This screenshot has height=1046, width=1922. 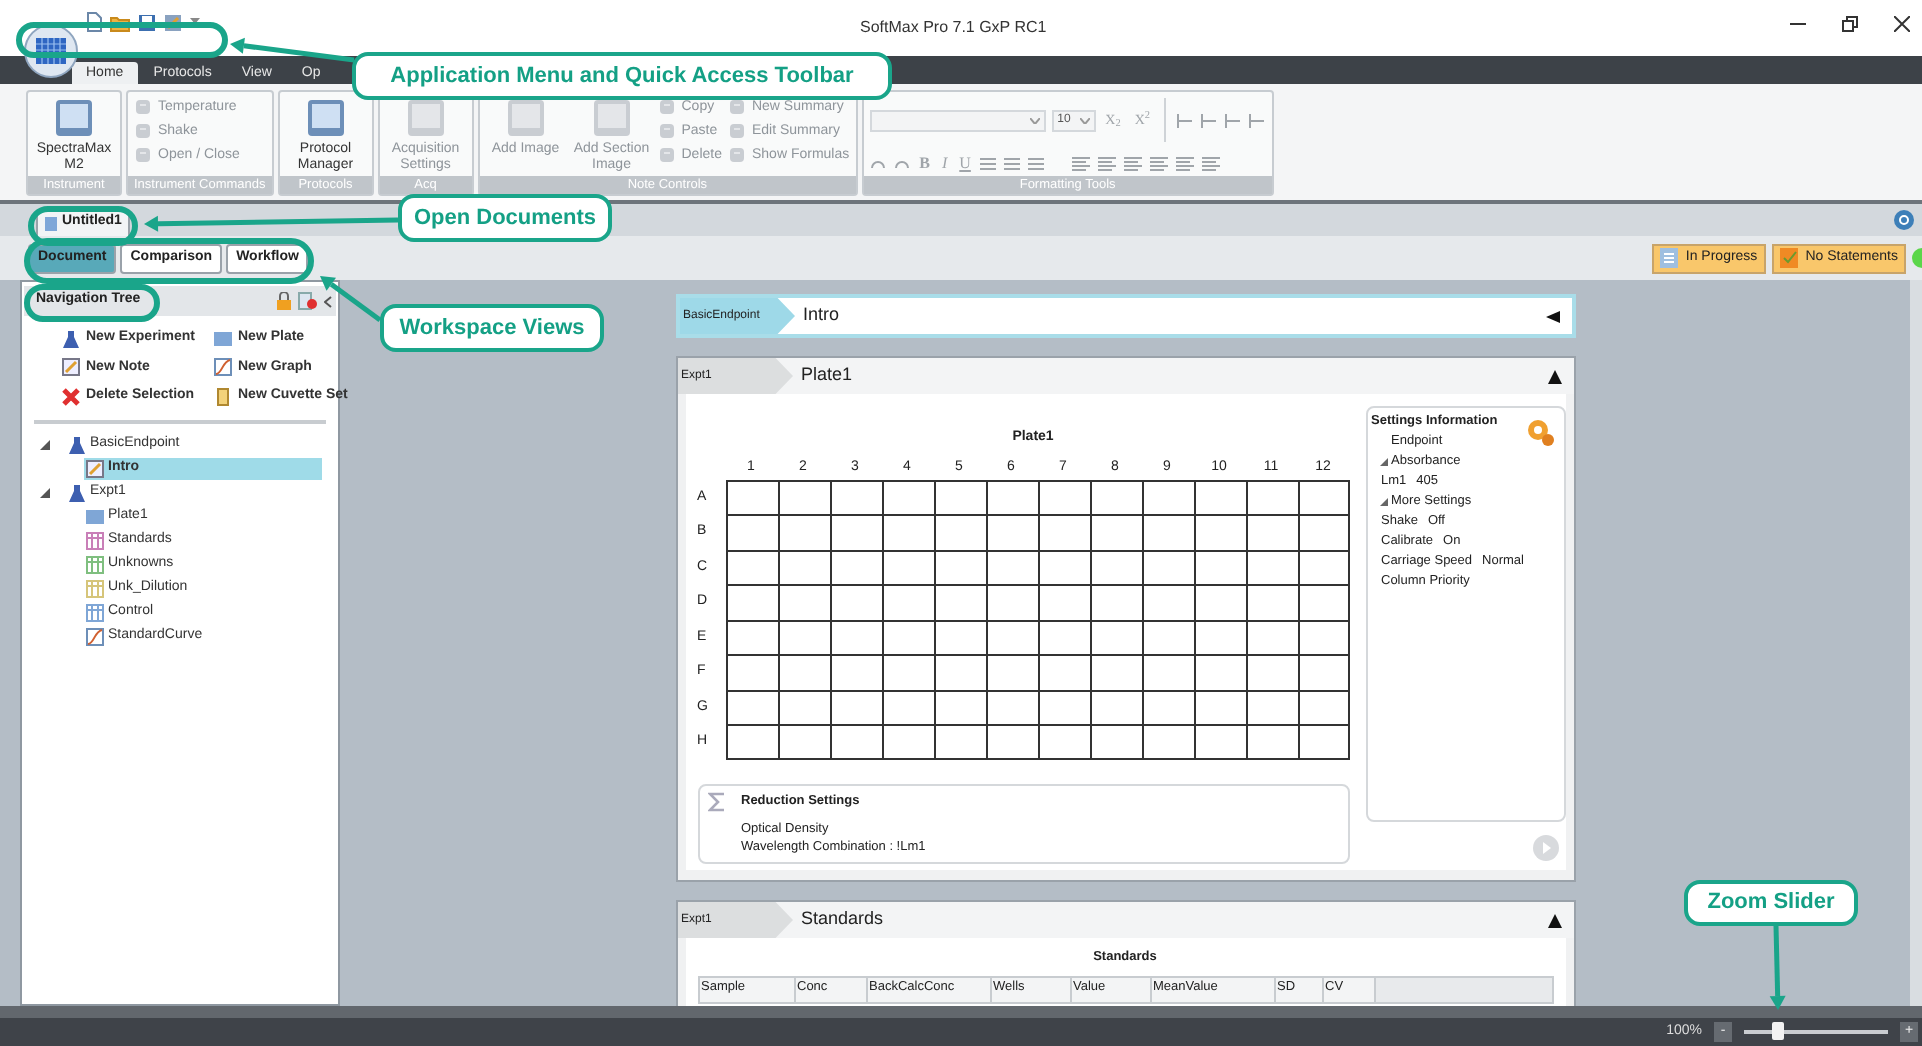 What do you see at coordinates (1904, 220) in the screenshot?
I see `help-icon` at bounding box center [1904, 220].